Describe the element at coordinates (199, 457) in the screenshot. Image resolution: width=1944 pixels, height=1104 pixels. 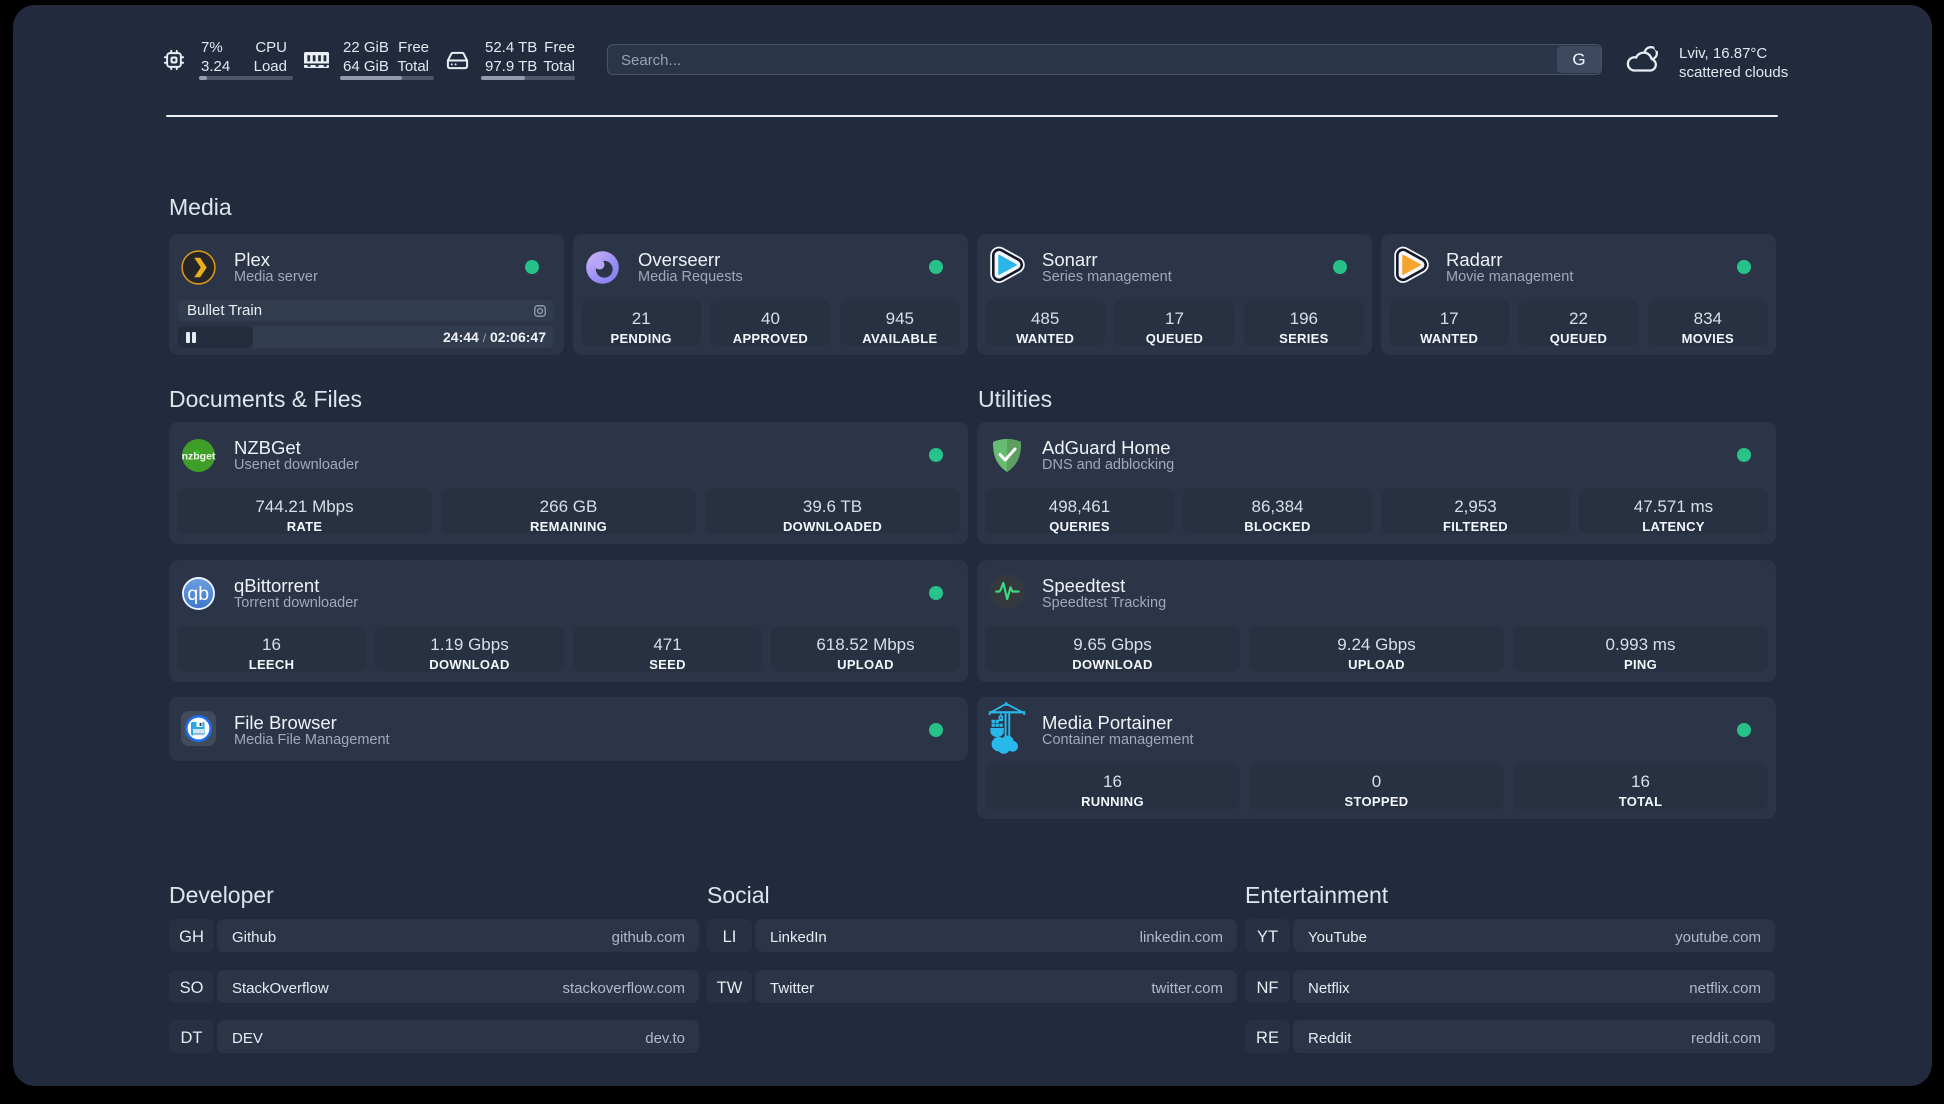
I see `svg-text: nzbget` at that location.